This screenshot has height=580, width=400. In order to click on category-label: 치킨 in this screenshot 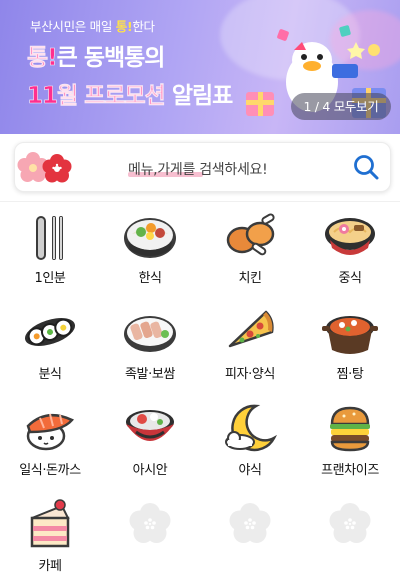, I will do `click(250, 278)`.